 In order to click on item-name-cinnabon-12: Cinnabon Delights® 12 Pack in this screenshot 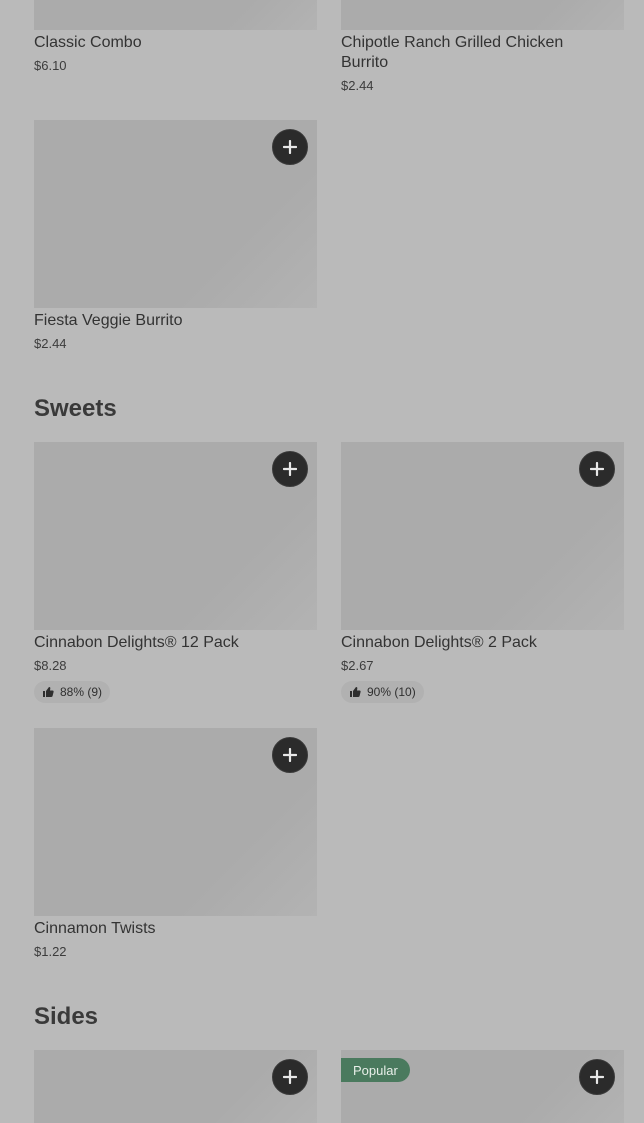, I will do `click(175, 643)`.